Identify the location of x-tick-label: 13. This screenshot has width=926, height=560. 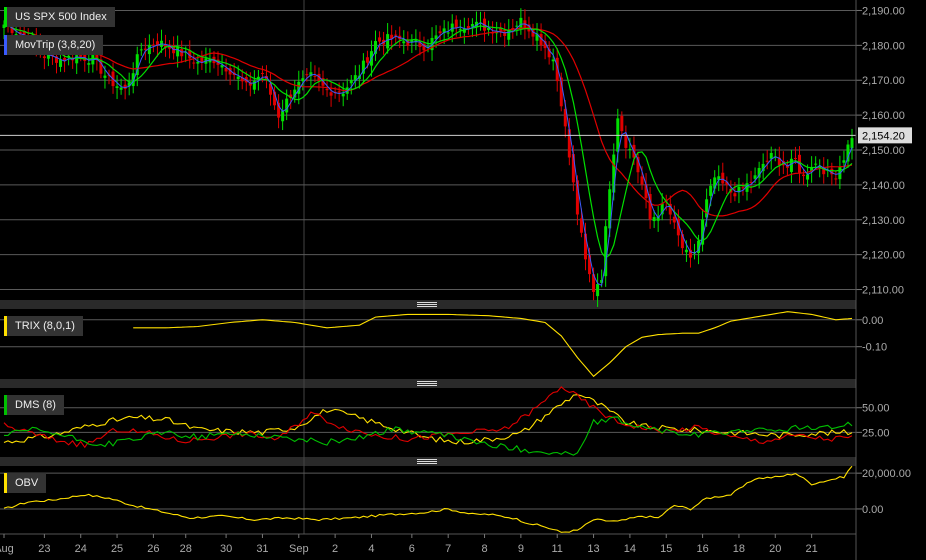
(593, 549).